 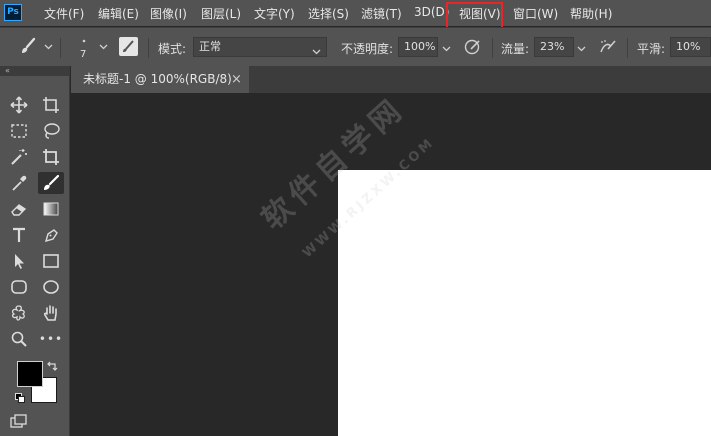 I want to click on more-tools-icon: •••, so click(x=51, y=339).